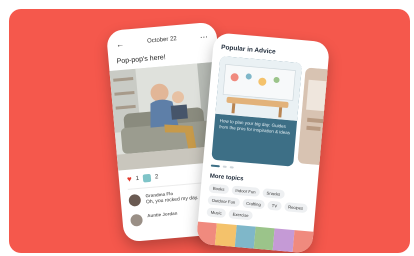  Describe the element at coordinates (162, 214) in the screenshot. I see `comment-author: Auntie Jordan` at that location.